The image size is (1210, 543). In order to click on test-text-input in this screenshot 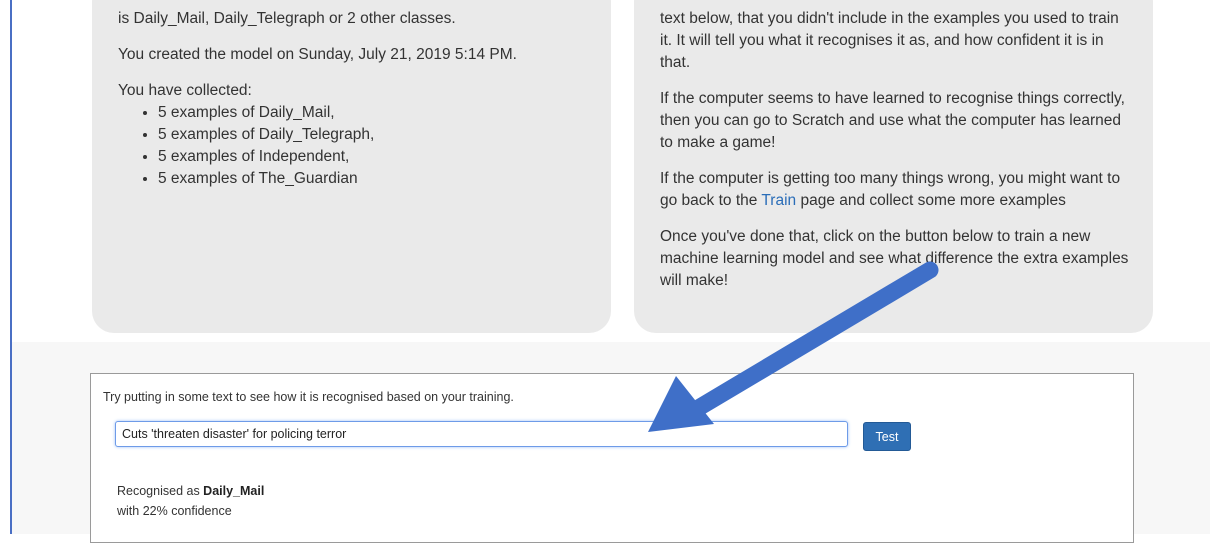, I will do `click(481, 434)`.